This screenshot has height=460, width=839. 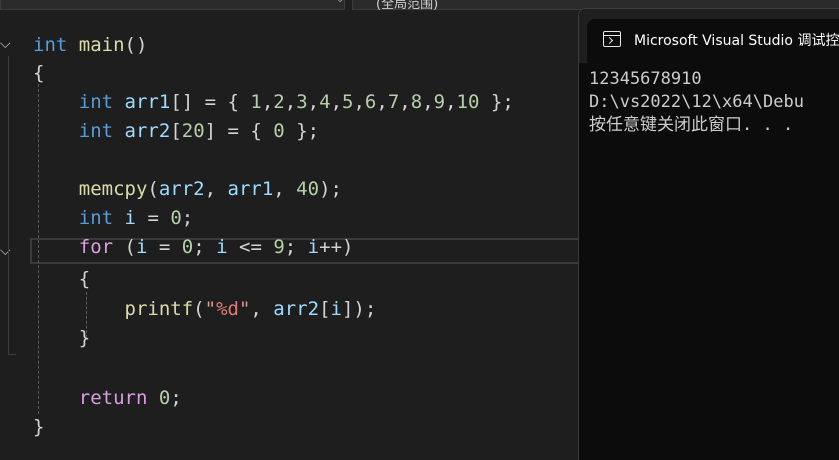 What do you see at coordinates (8, 44) in the screenshot?
I see `fold-chevron-icon: ⌵` at bounding box center [8, 44].